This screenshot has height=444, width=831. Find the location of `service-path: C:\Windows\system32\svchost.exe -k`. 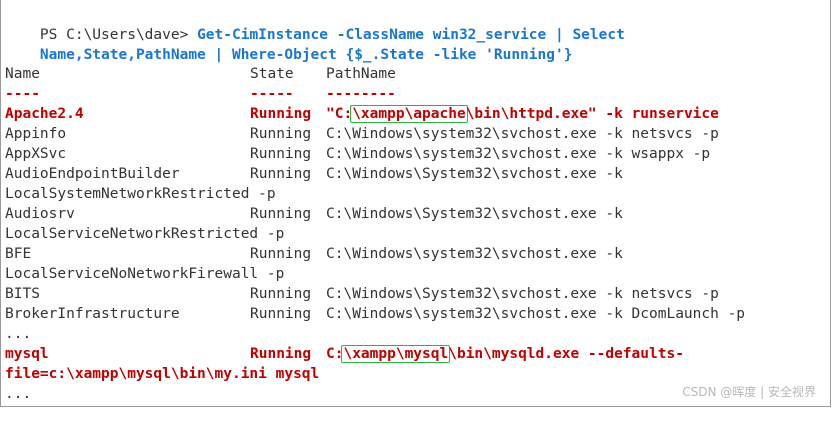

service-path: C:\Windows\system32\svchost.exe -k is located at coordinates (474, 254).